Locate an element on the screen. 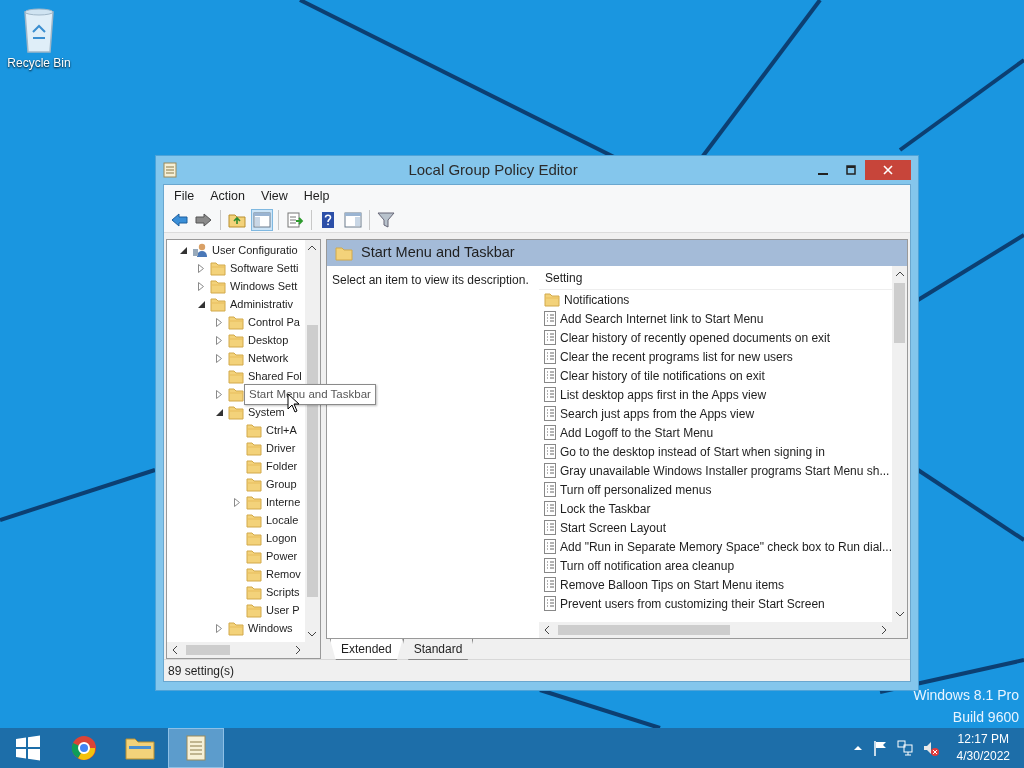  tree-item: Group is located at coordinates (281, 484).